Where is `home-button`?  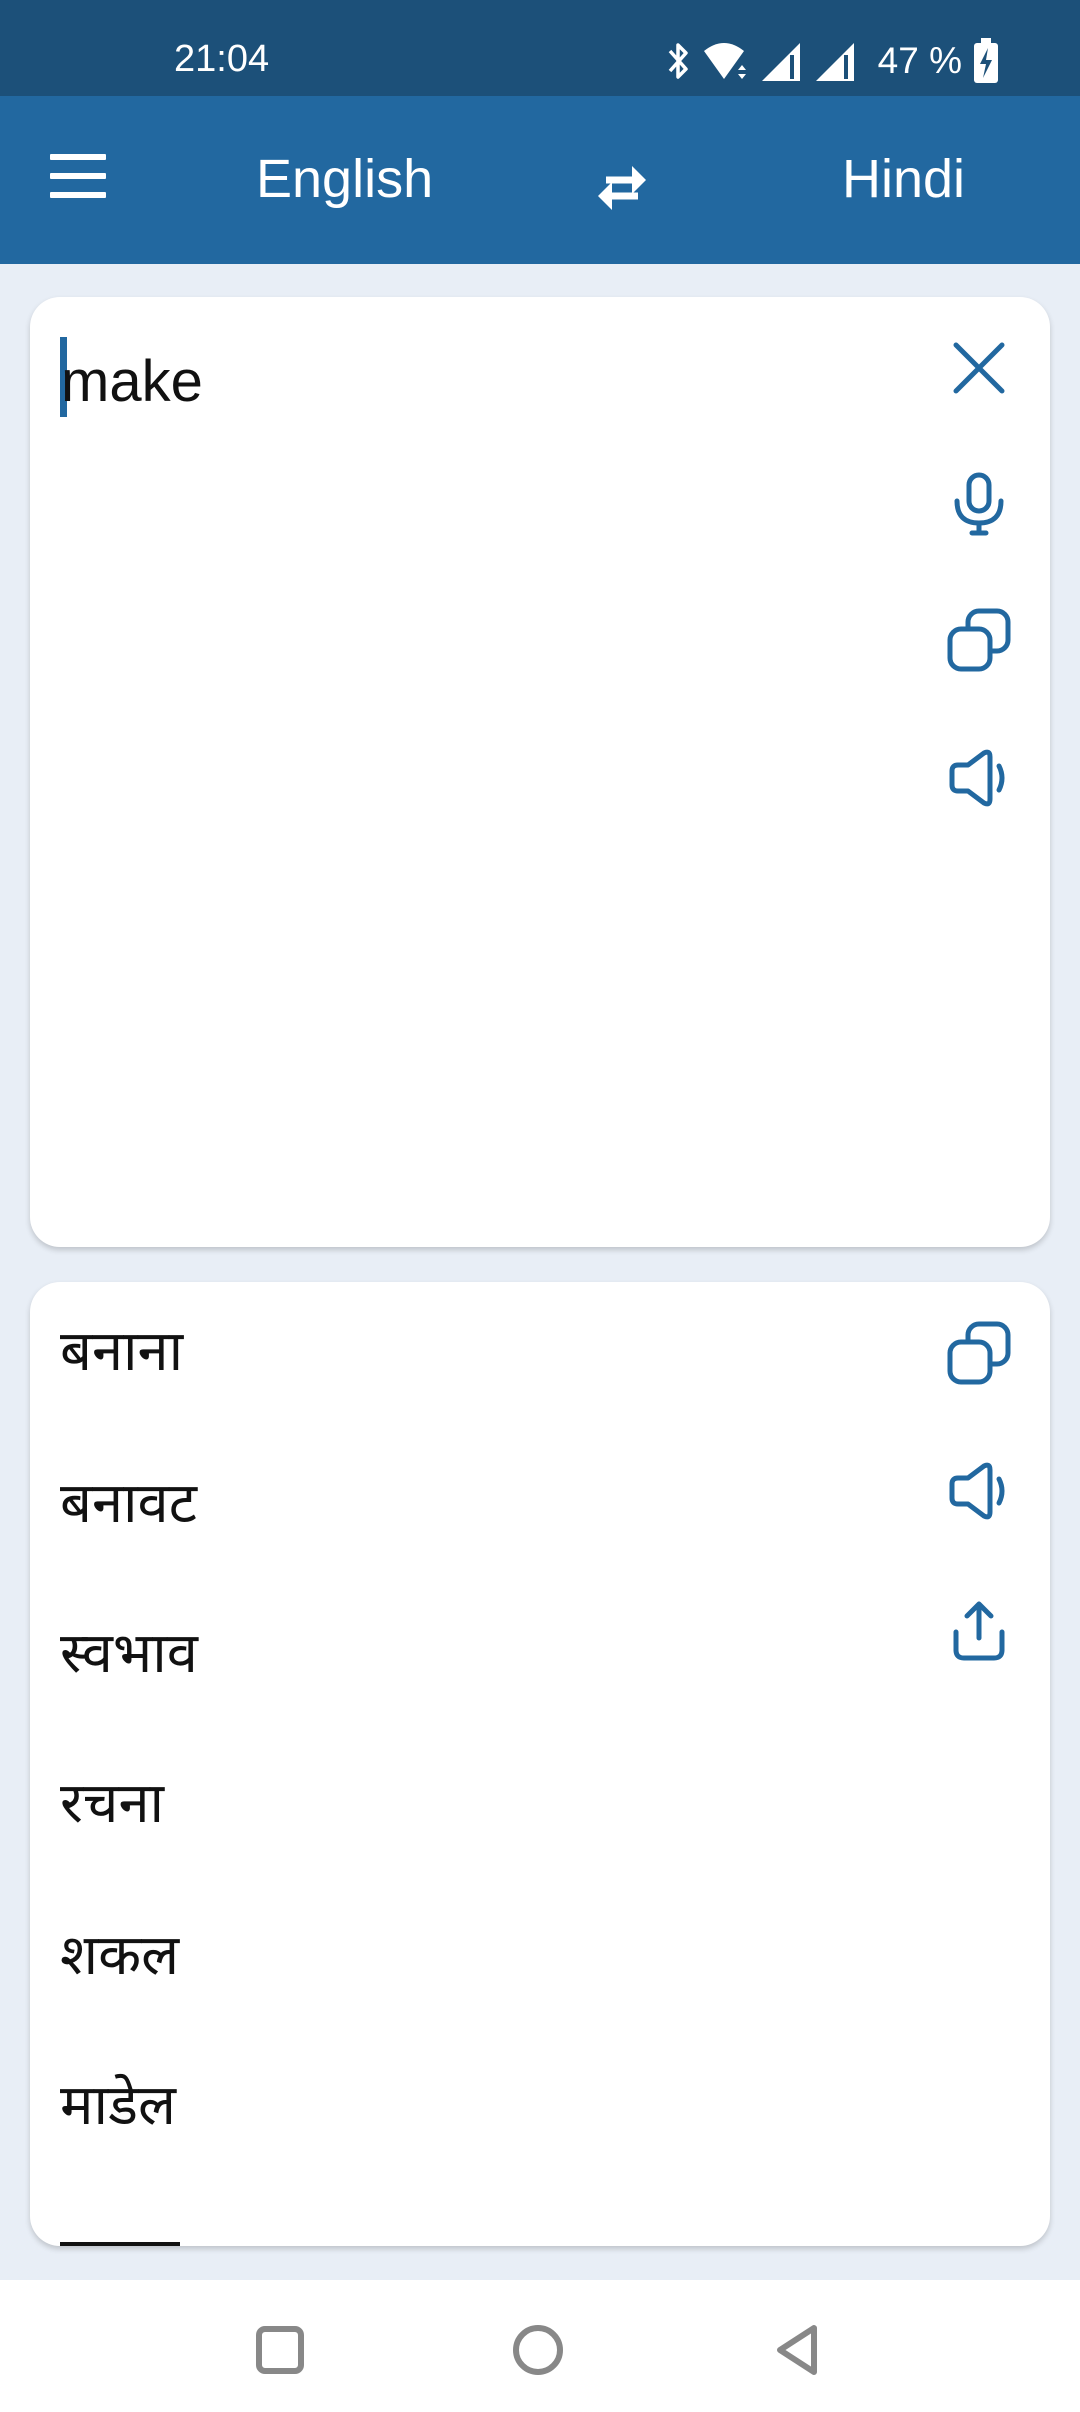
home-button is located at coordinates (538, 2350).